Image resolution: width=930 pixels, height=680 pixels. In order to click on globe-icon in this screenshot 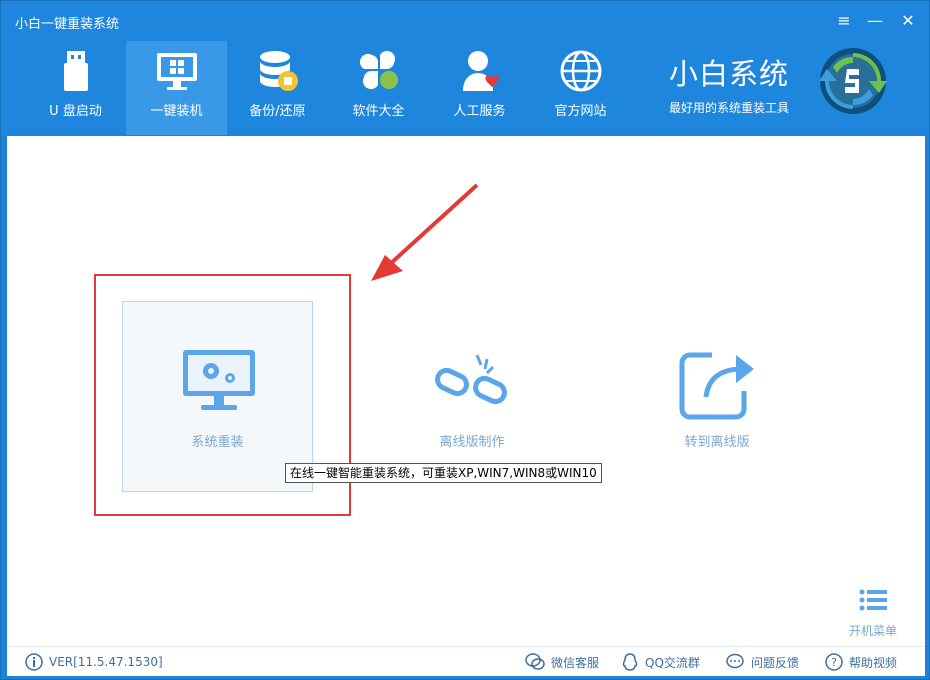, I will do `click(581, 71)`.